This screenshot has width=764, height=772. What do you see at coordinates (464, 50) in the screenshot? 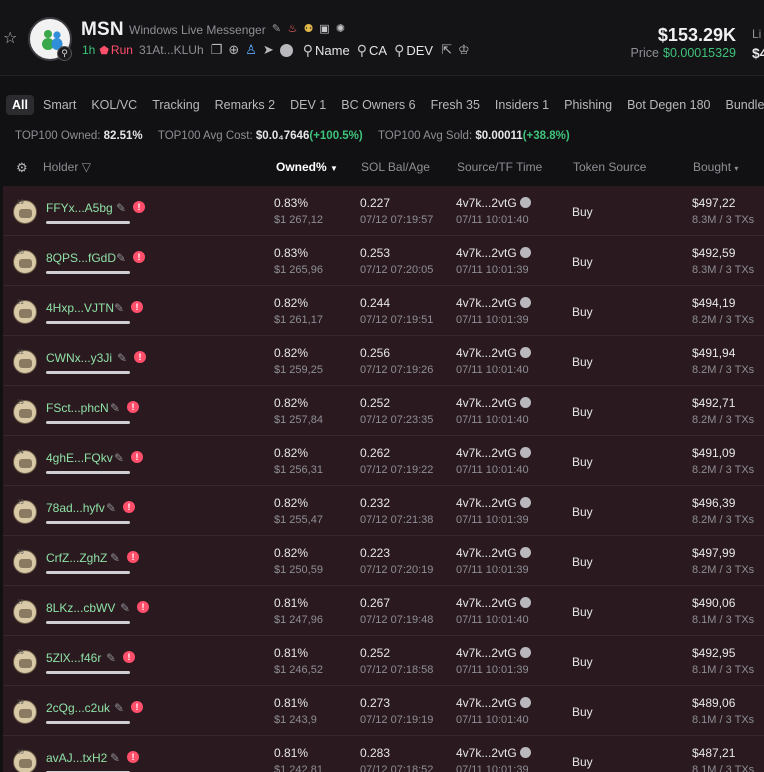
I see `crown-icon: ♔` at bounding box center [464, 50].